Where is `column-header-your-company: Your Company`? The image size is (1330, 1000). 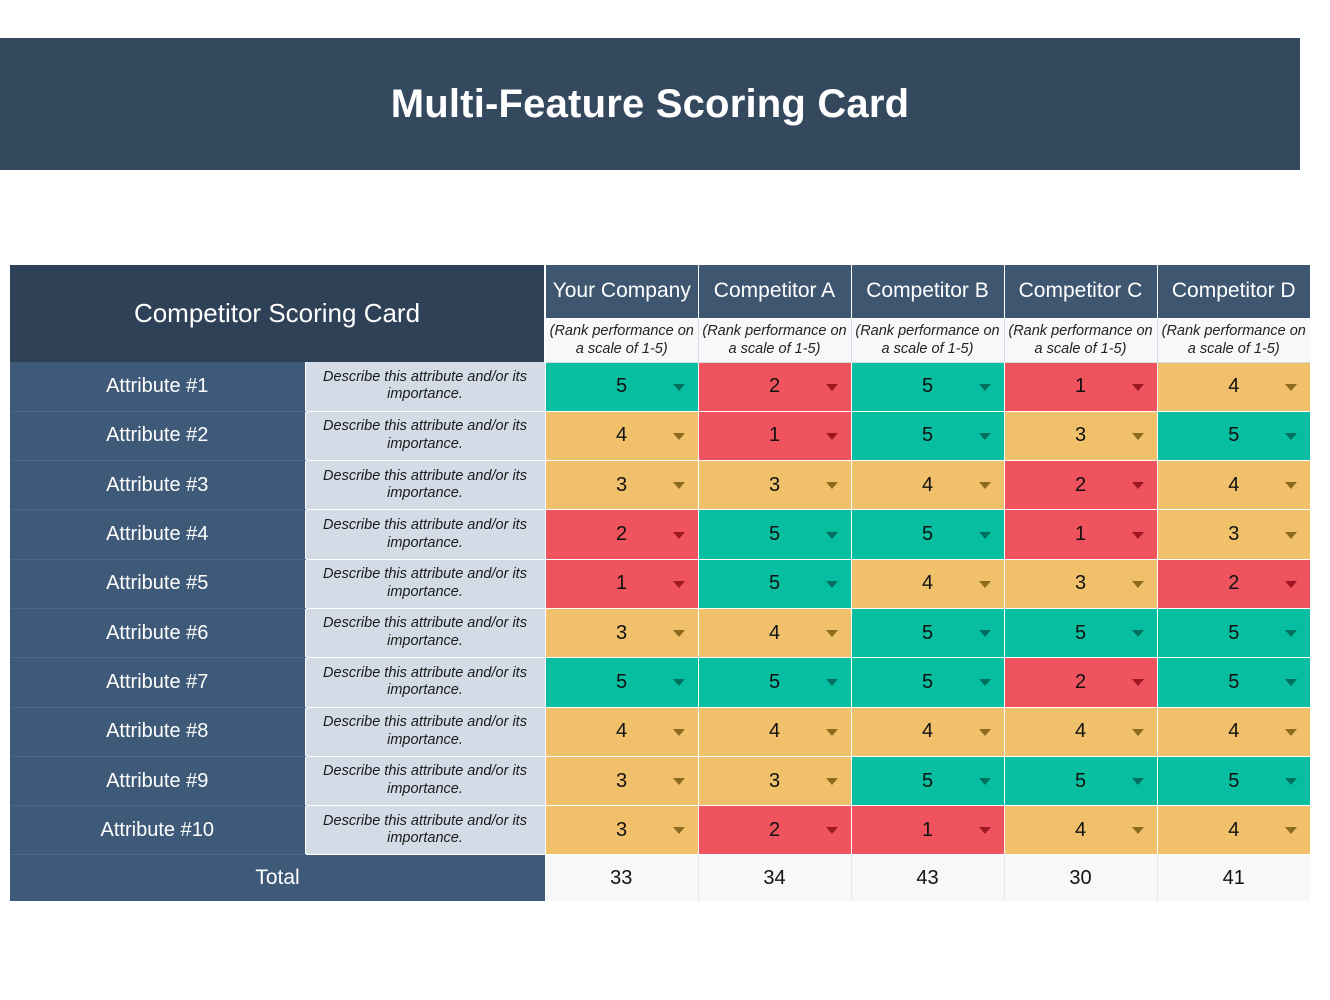 column-header-your-company: Your Company is located at coordinates (622, 292).